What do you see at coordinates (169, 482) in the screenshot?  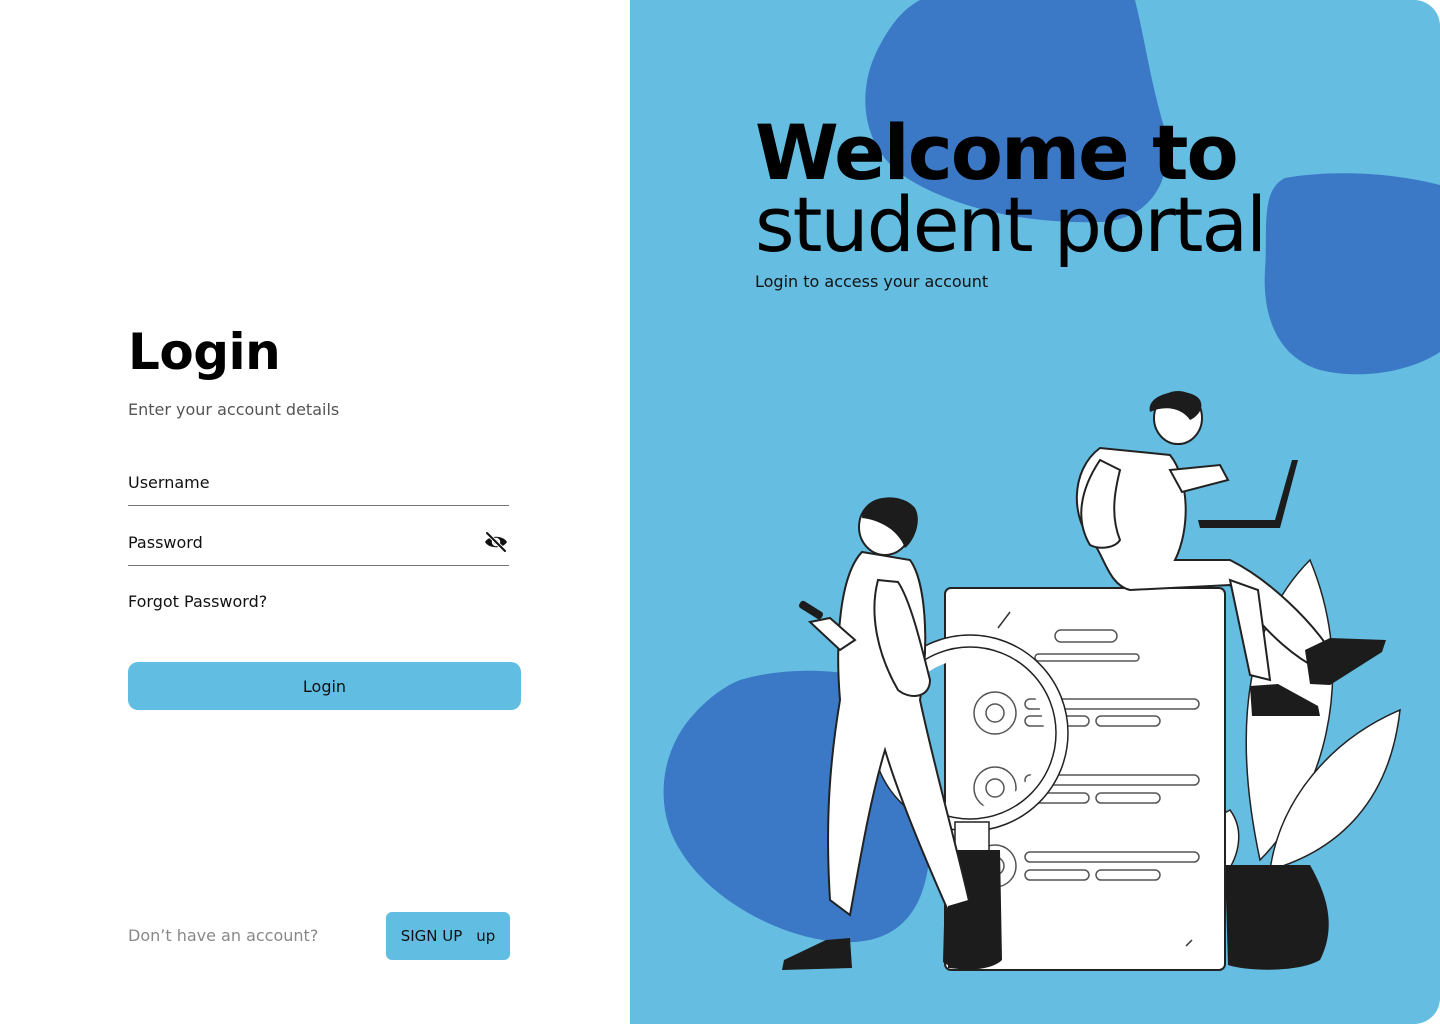 I see `username-label: Username` at bounding box center [169, 482].